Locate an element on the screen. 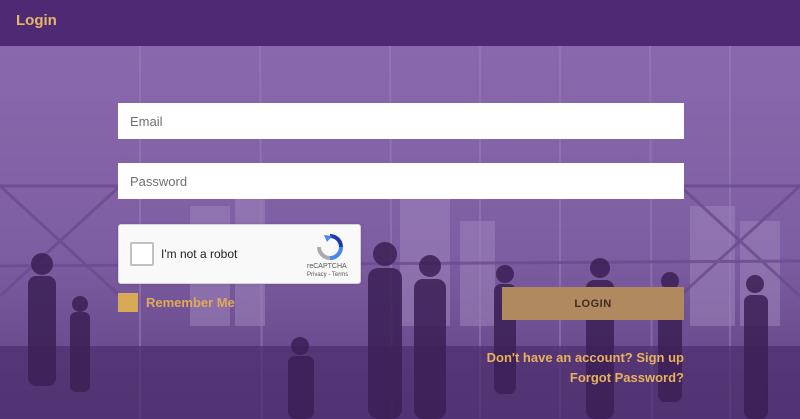 Image resolution: width=800 pixels, height=419 pixels. page-title: Login is located at coordinates (36, 20).